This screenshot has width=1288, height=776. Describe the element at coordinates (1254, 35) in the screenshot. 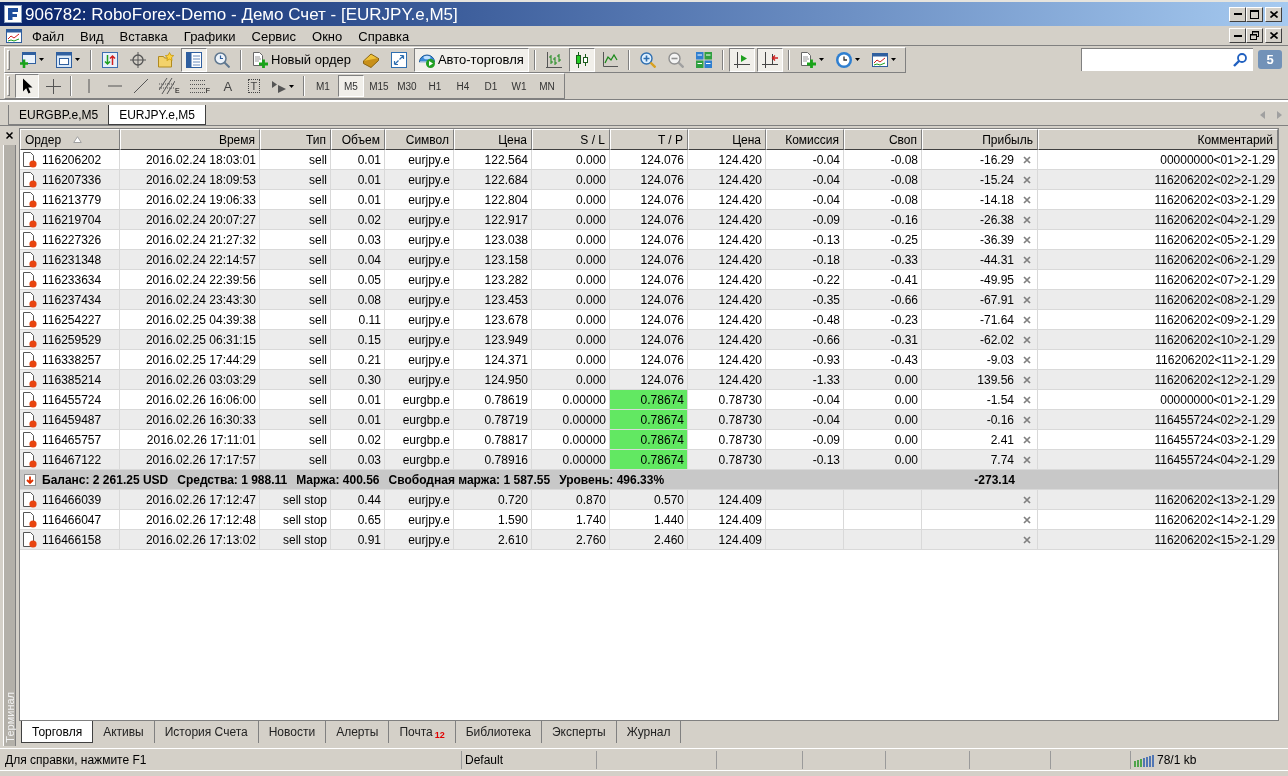

I see `restore-button` at that location.